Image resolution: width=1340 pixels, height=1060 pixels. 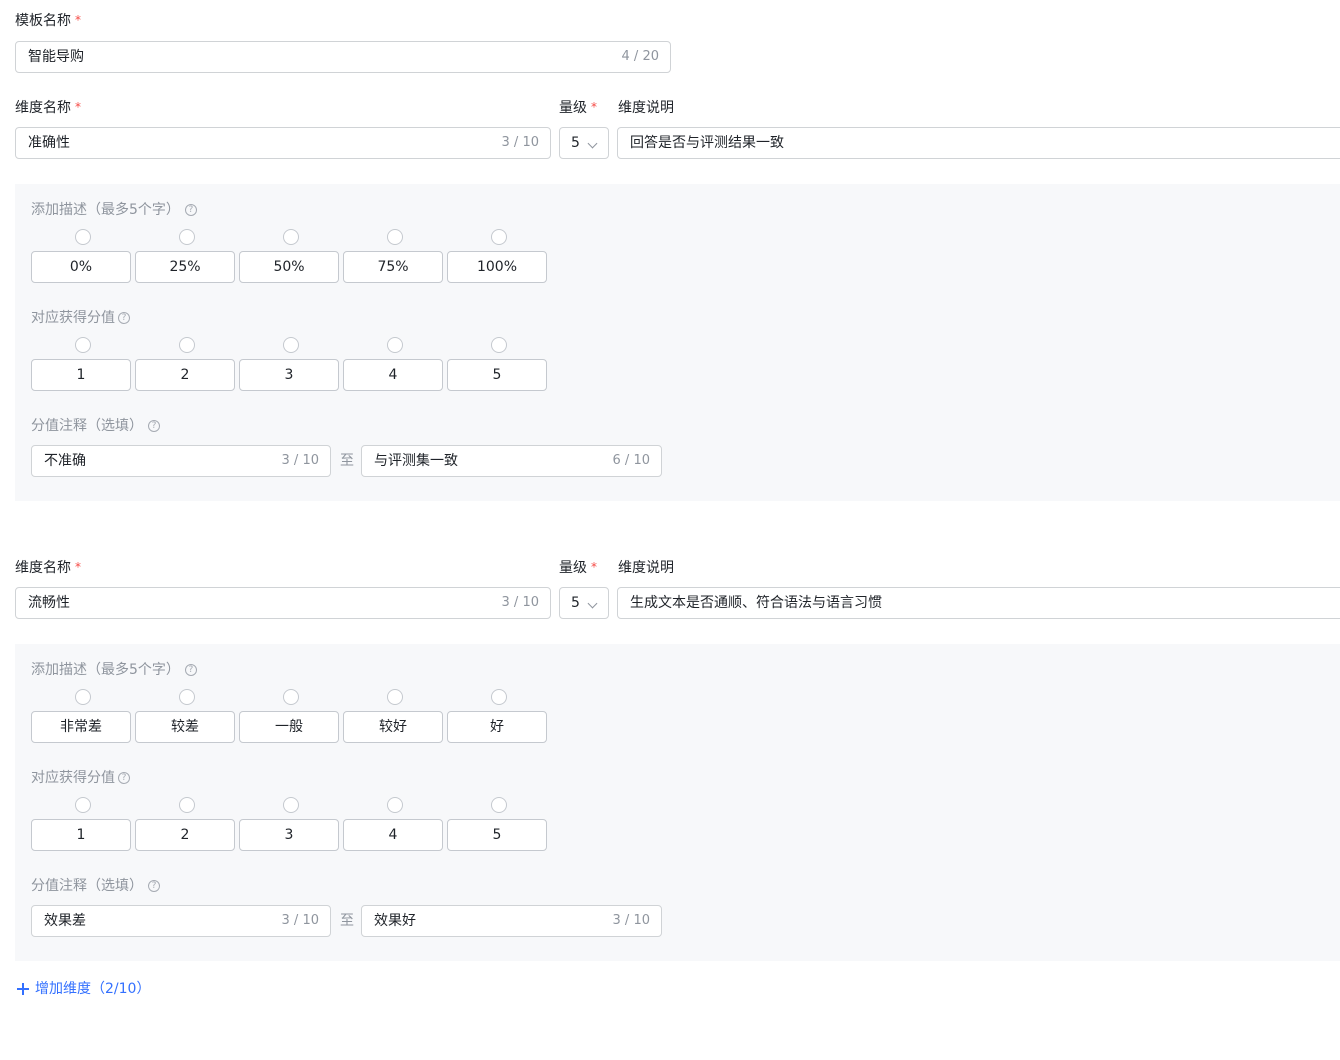 I want to click on note-low-value: 效果差, so click(x=65, y=921).